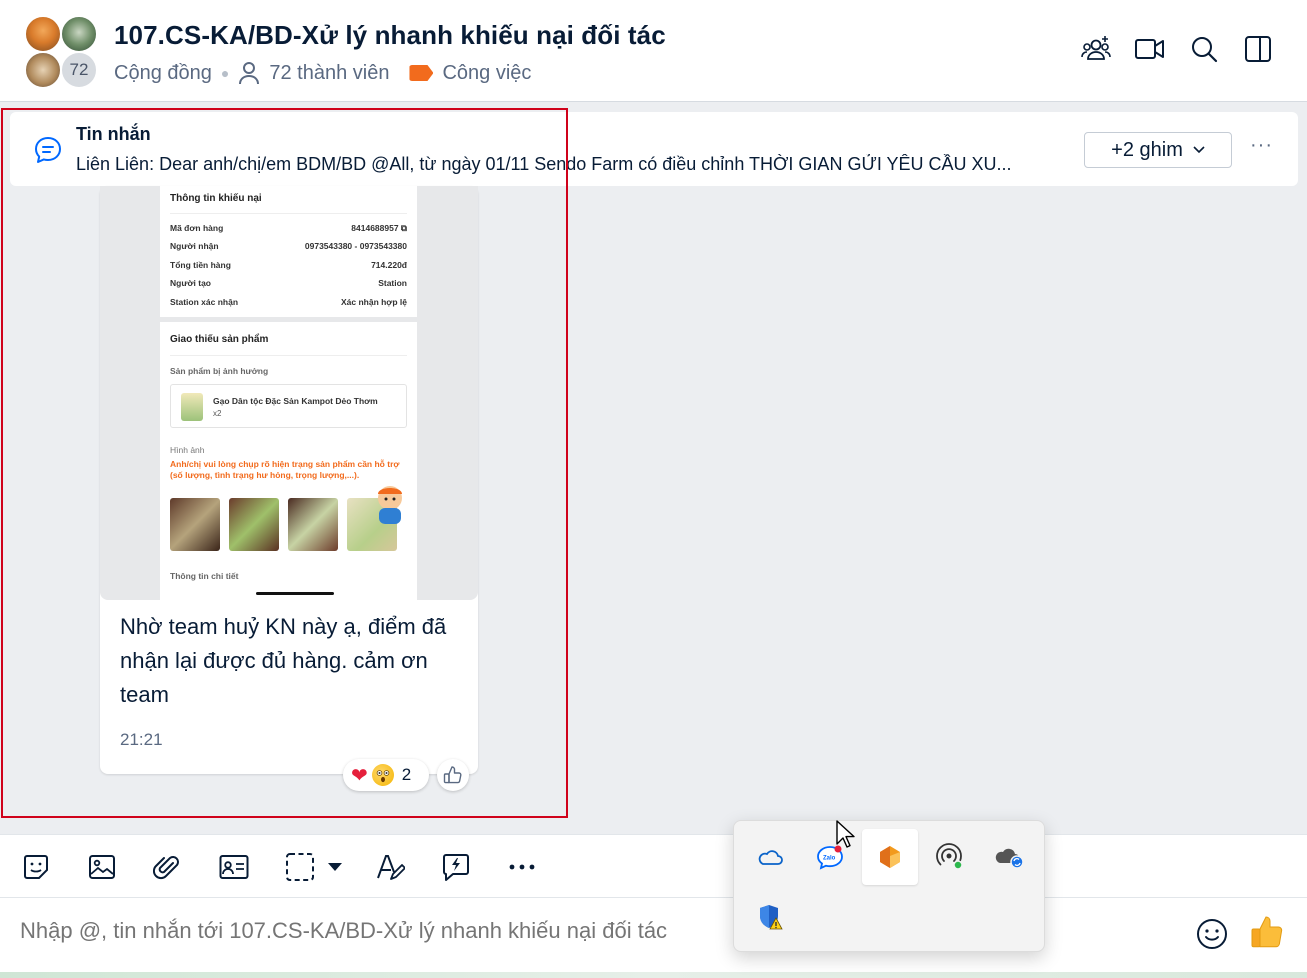 This screenshot has height=978, width=1307. What do you see at coordinates (288, 228) in the screenshot?
I see `info-row: Mã đơn hàng 8414688957 ⧉` at bounding box center [288, 228].